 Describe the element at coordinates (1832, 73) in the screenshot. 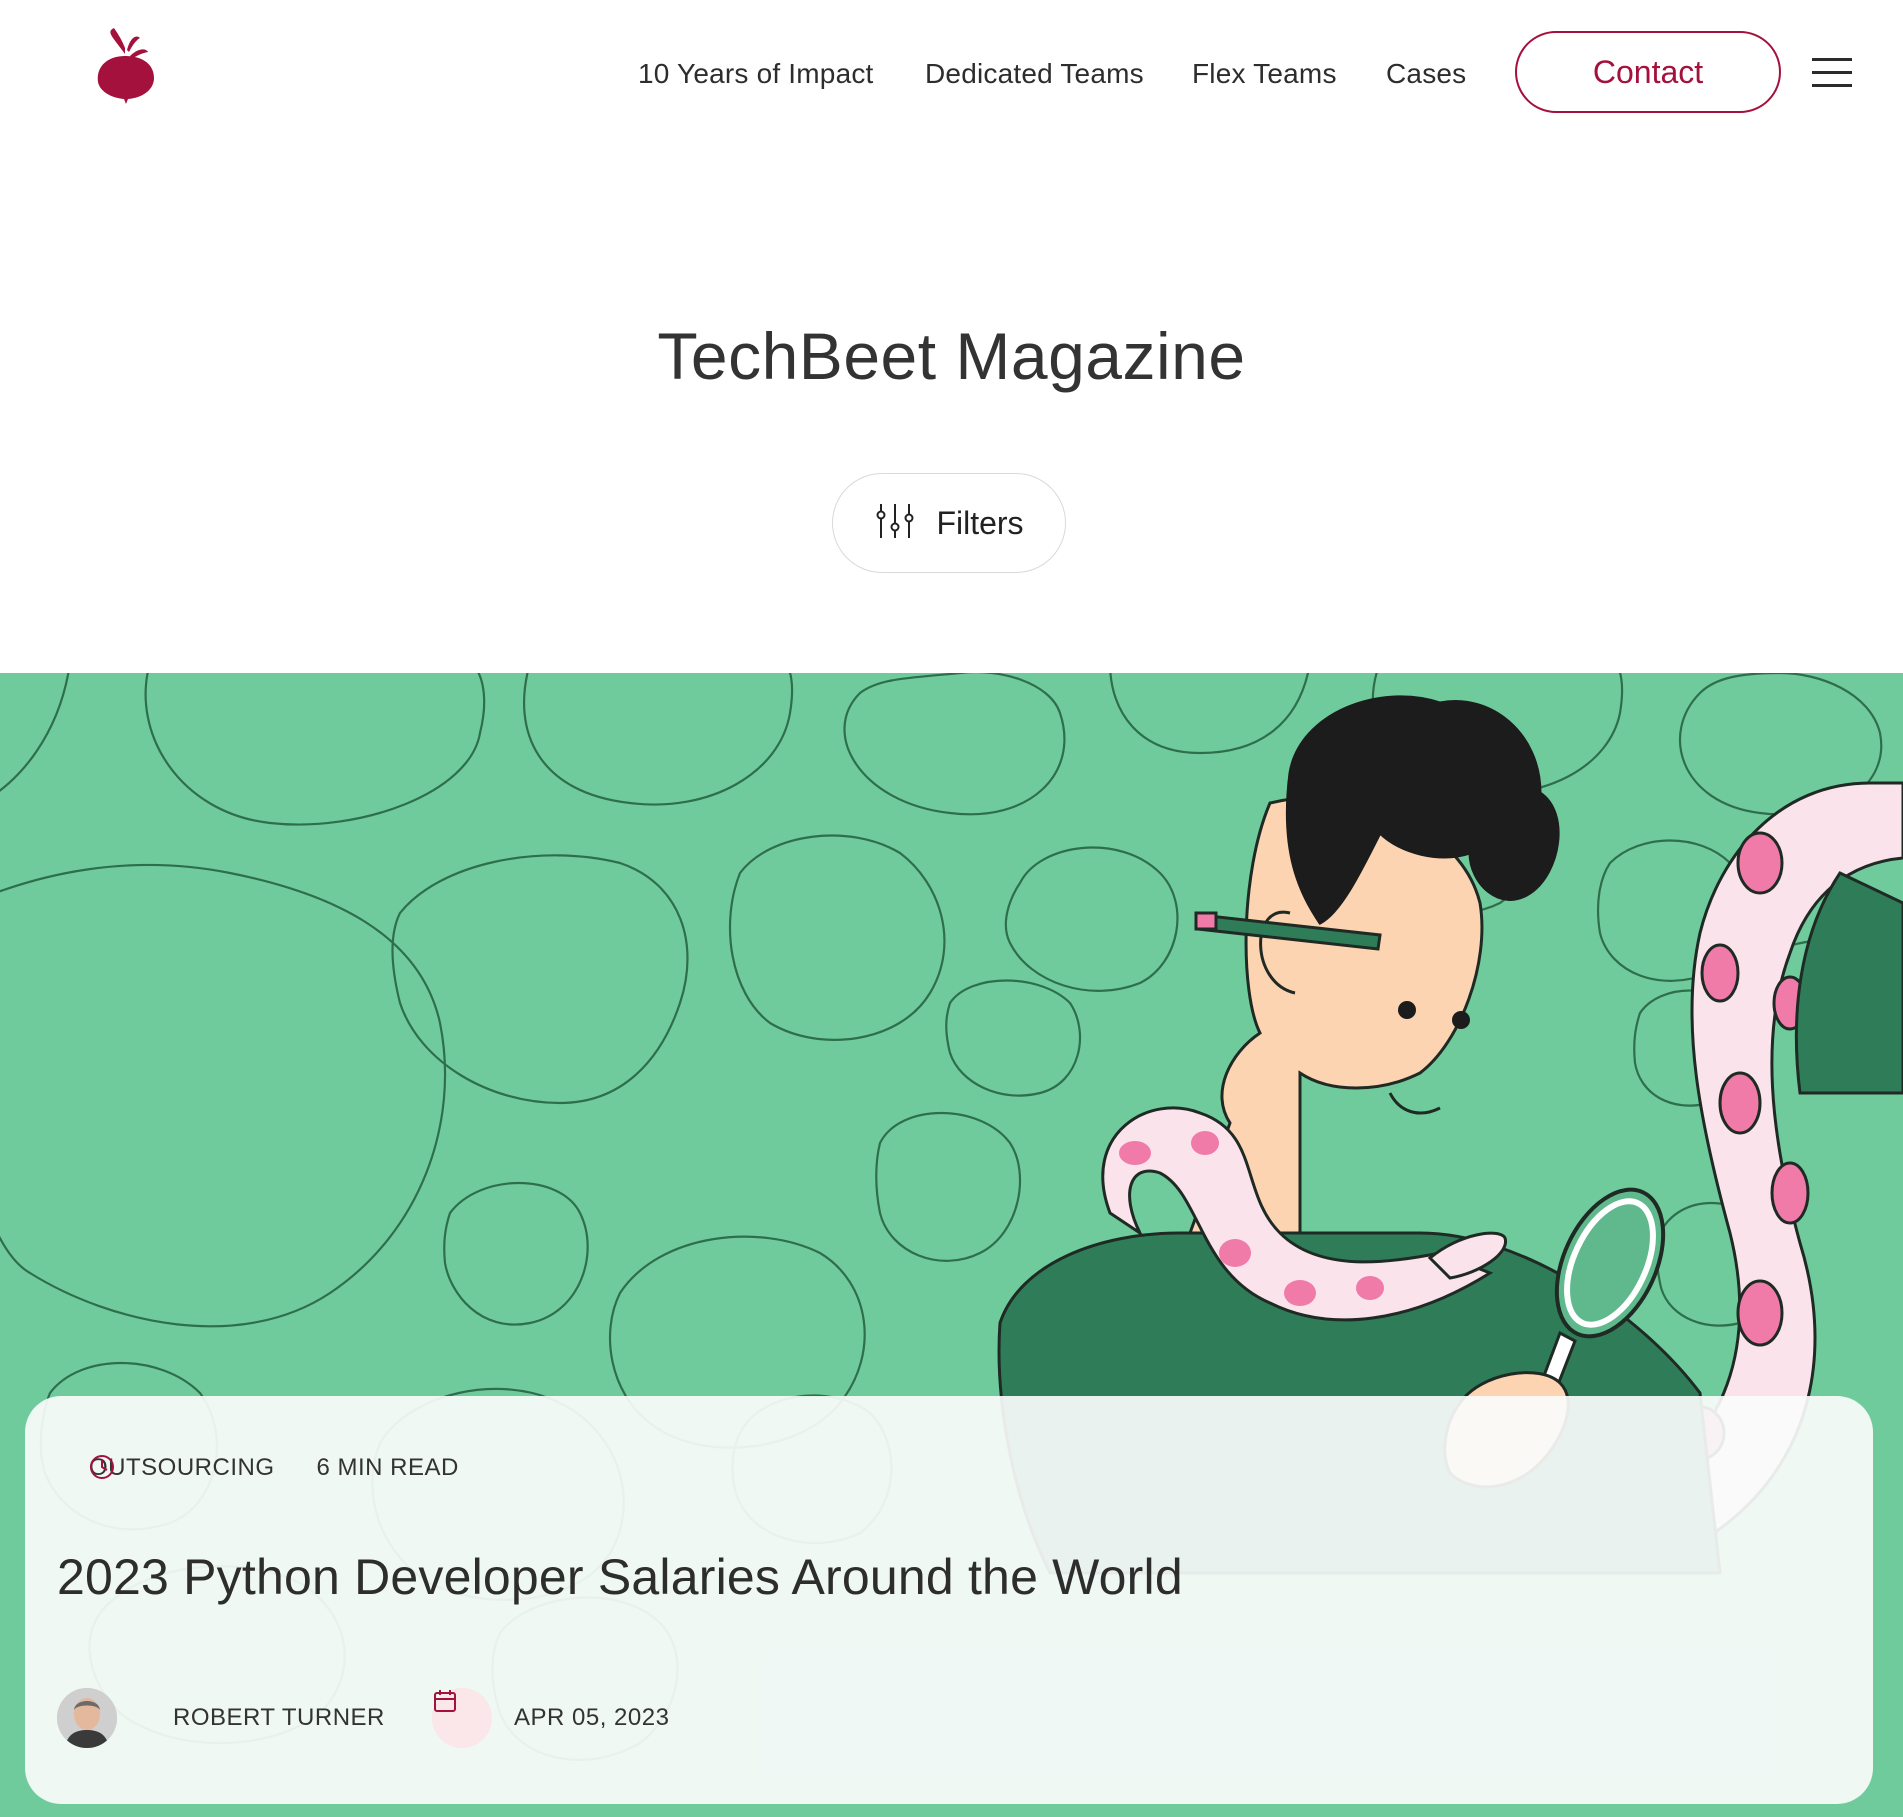

I see `hamburger-icon` at that location.